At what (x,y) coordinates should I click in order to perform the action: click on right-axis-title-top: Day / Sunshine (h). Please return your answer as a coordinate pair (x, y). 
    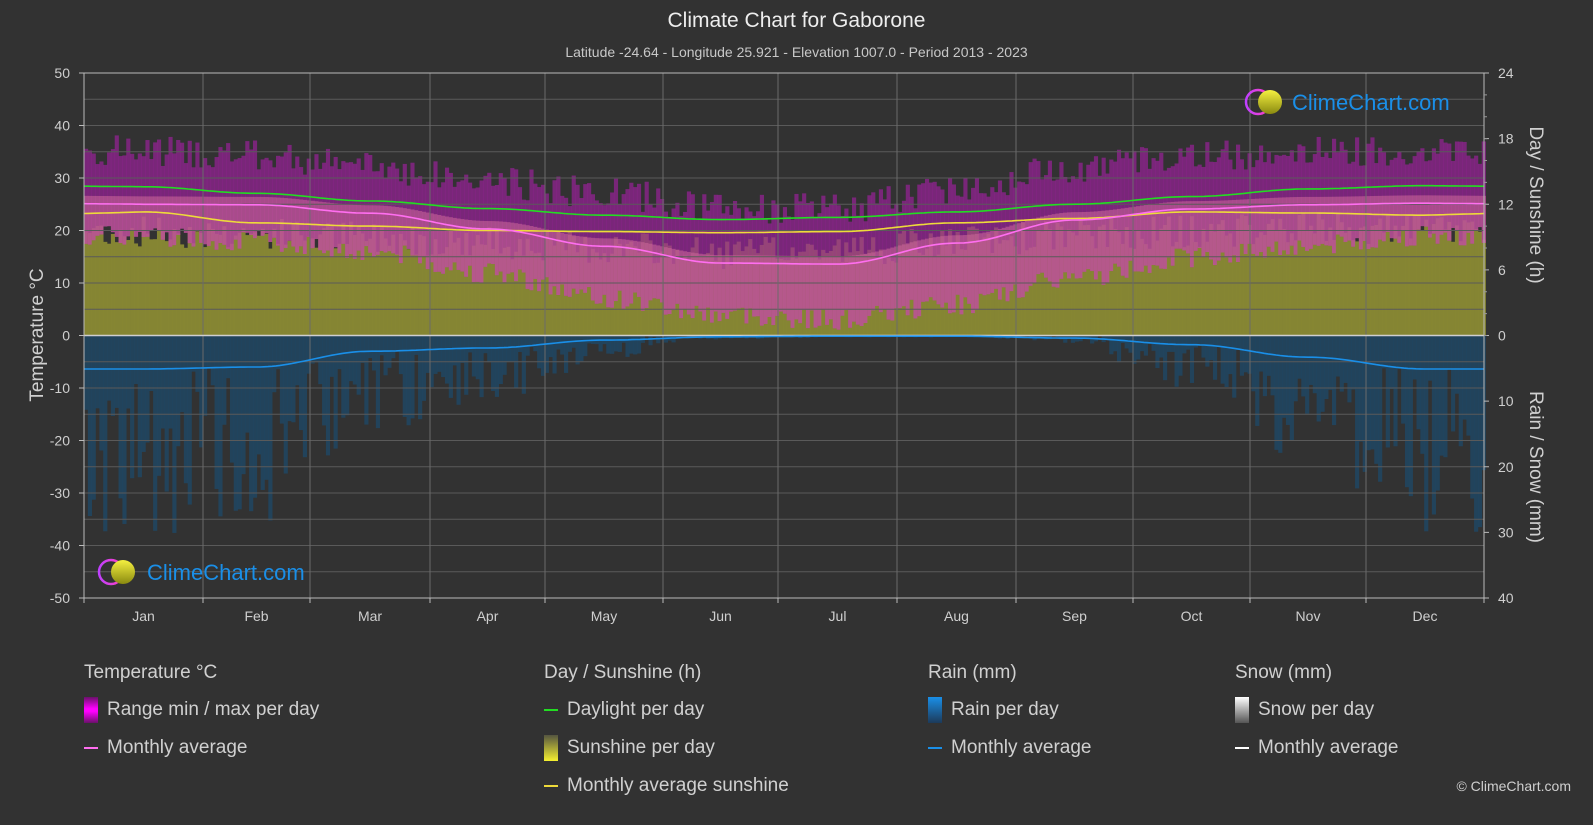
    Looking at the image, I should click on (1535, 204).